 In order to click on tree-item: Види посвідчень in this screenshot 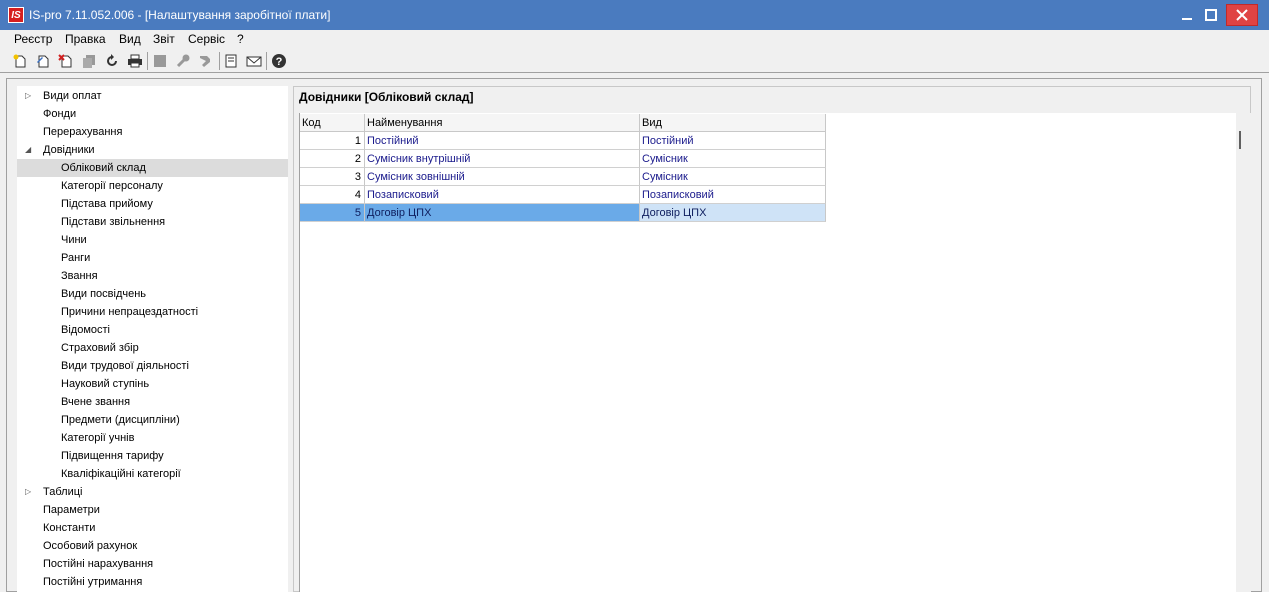, I will do `click(152, 294)`.